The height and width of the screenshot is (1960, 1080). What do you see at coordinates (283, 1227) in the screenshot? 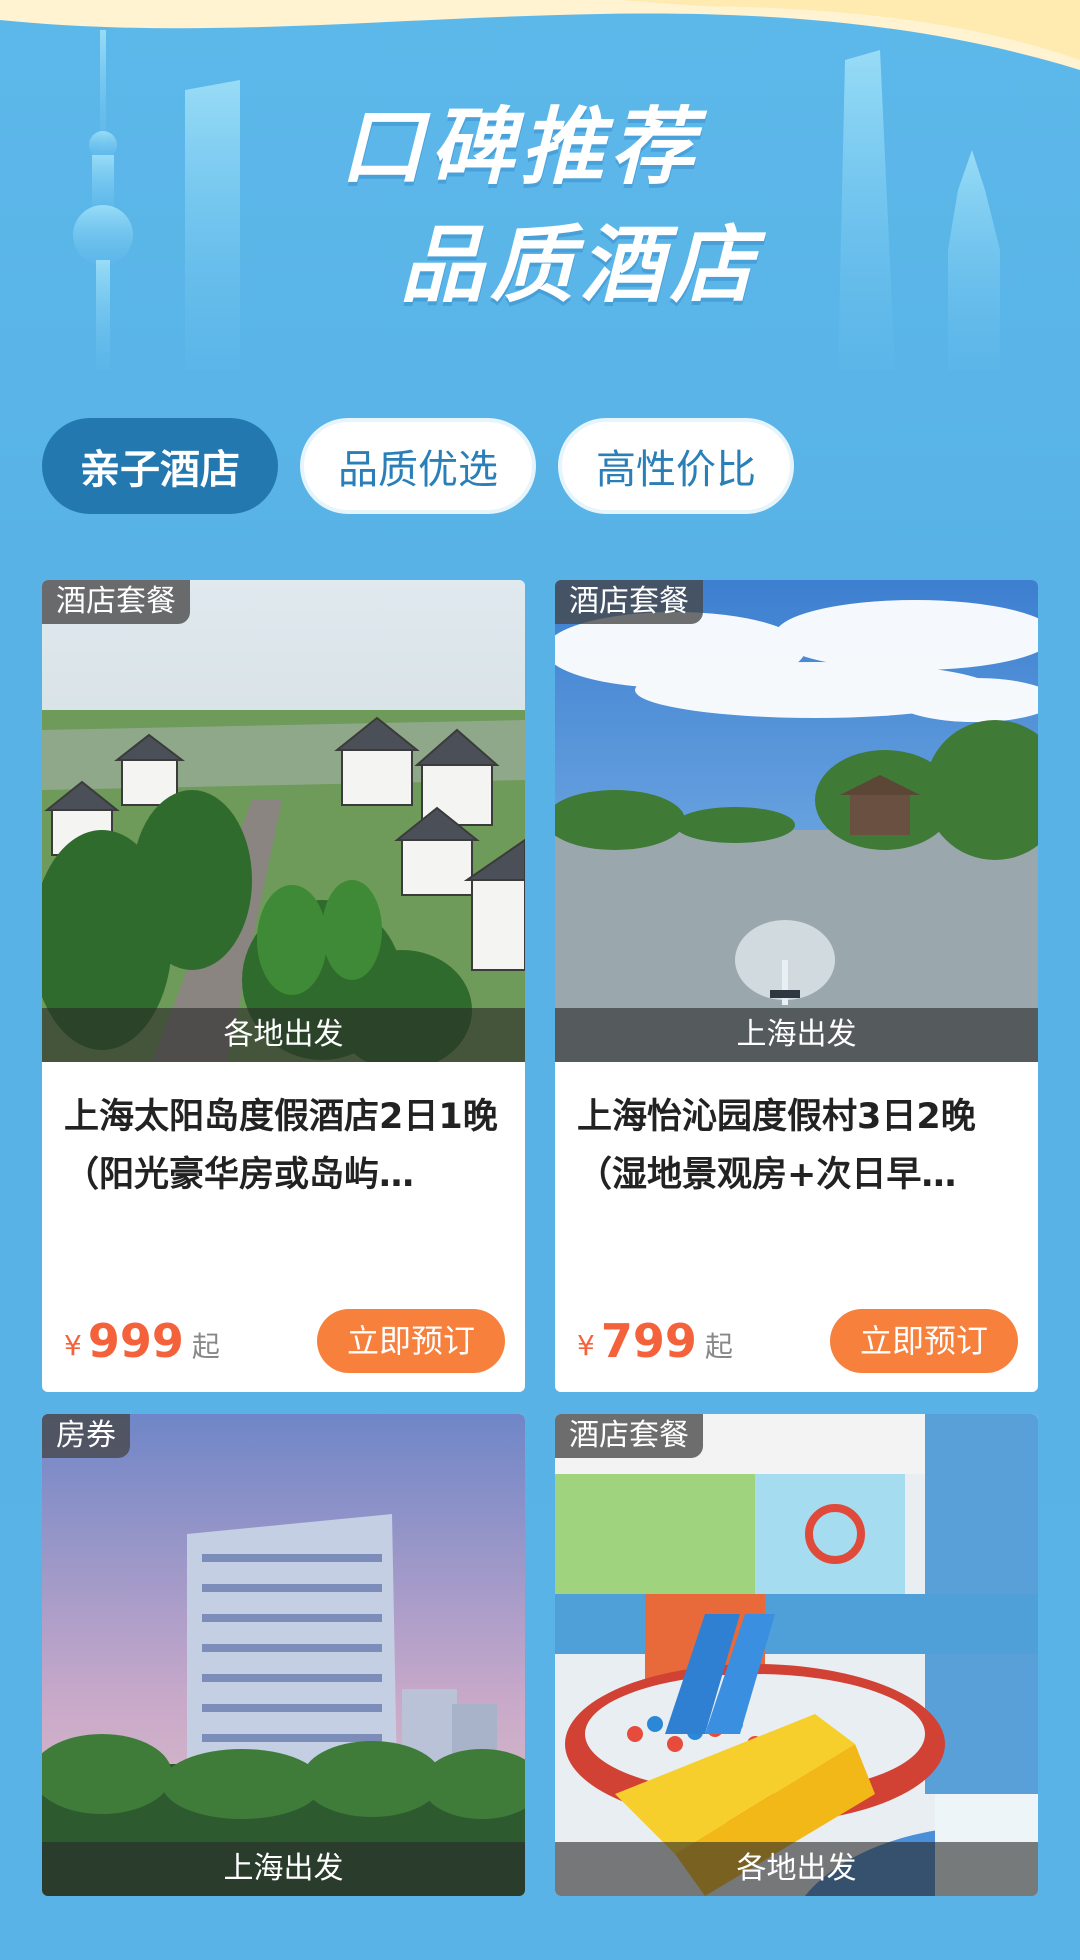
I see `card-body: 上海太阳岛度假酒店2日1晚（阳光豪华房或岛屿… ¥ 999 起 立即预订` at bounding box center [283, 1227].